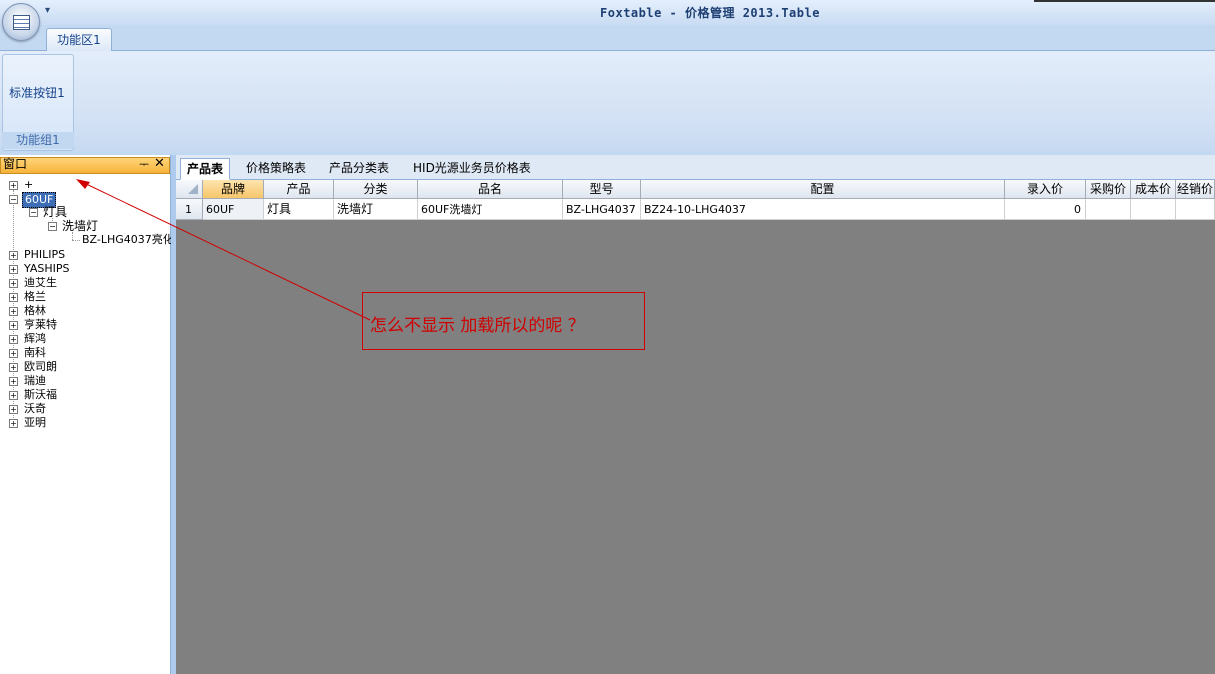 This screenshot has width=1215, height=674. Describe the element at coordinates (80, 226) in the screenshot. I see `tree-node-label: 洗墙灯` at that location.